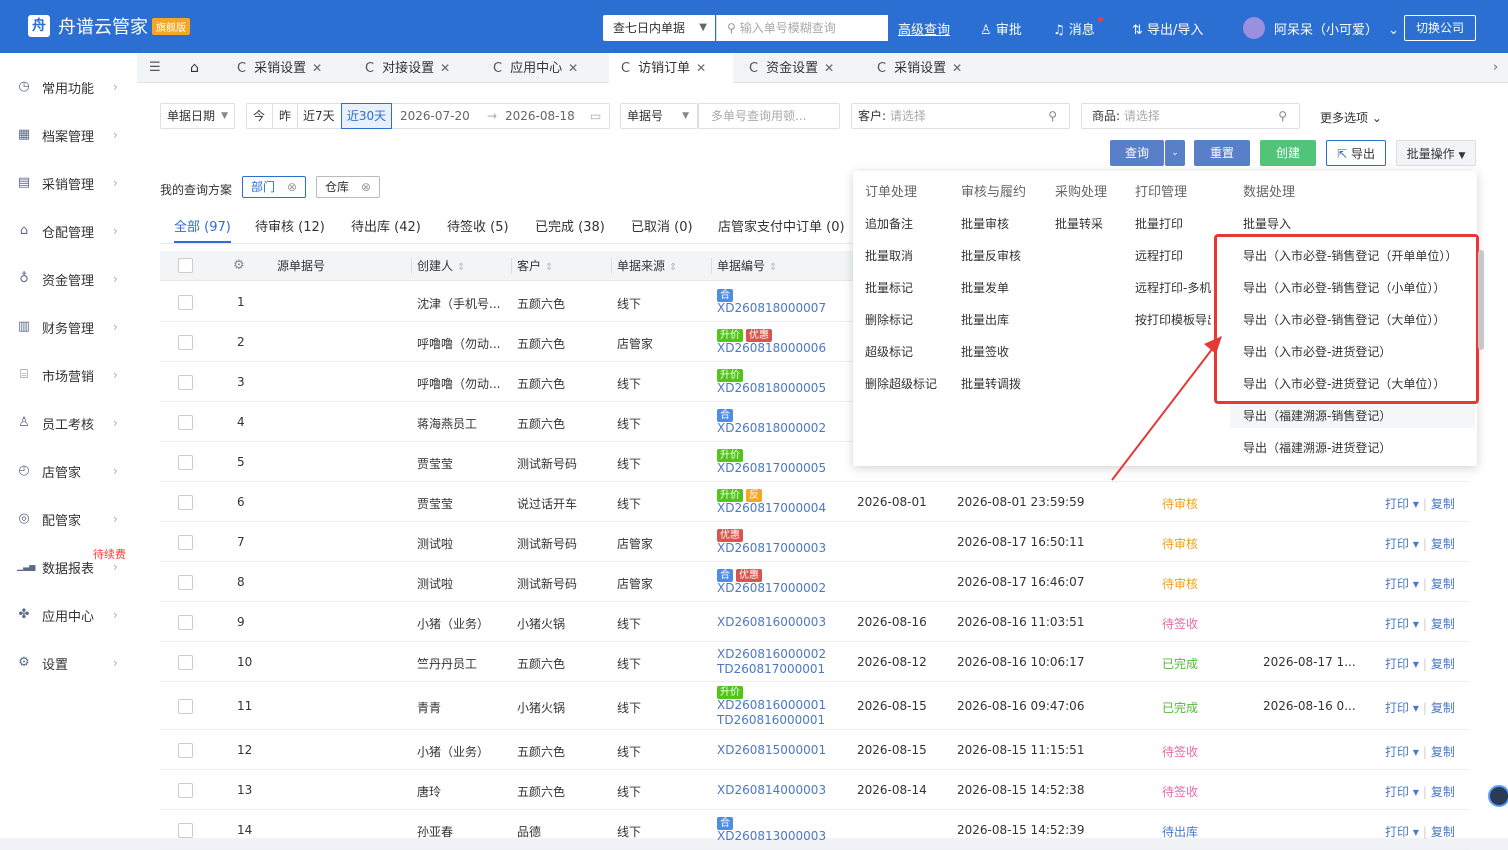 This screenshot has height=850, width=1508. Describe the element at coordinates (771, 308) in the screenshot. I see `order-no-link: XD260818000007` at that location.